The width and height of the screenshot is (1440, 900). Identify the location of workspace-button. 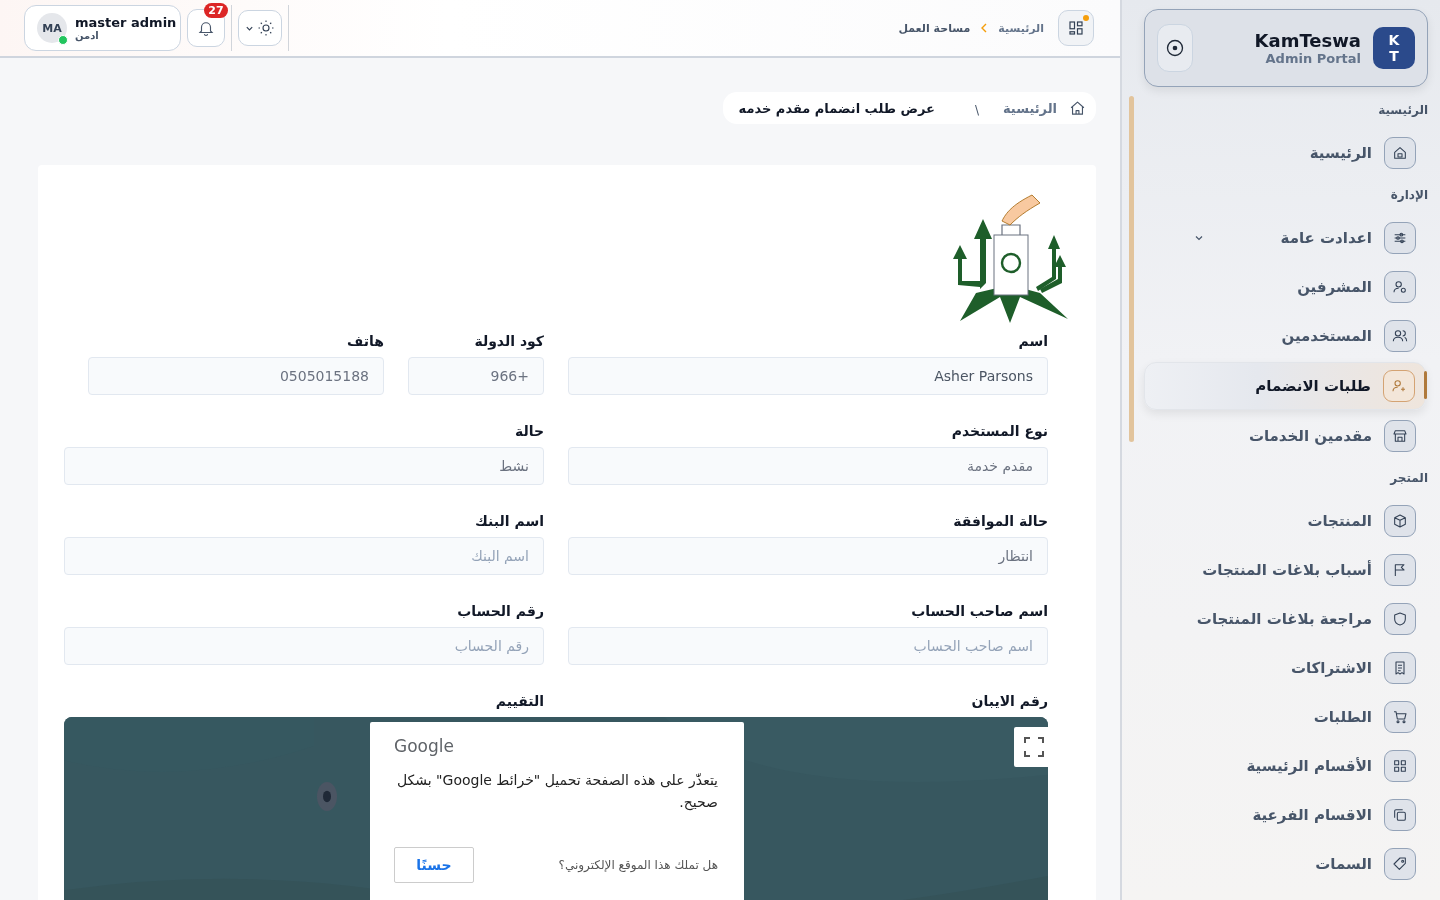
(1076, 28).